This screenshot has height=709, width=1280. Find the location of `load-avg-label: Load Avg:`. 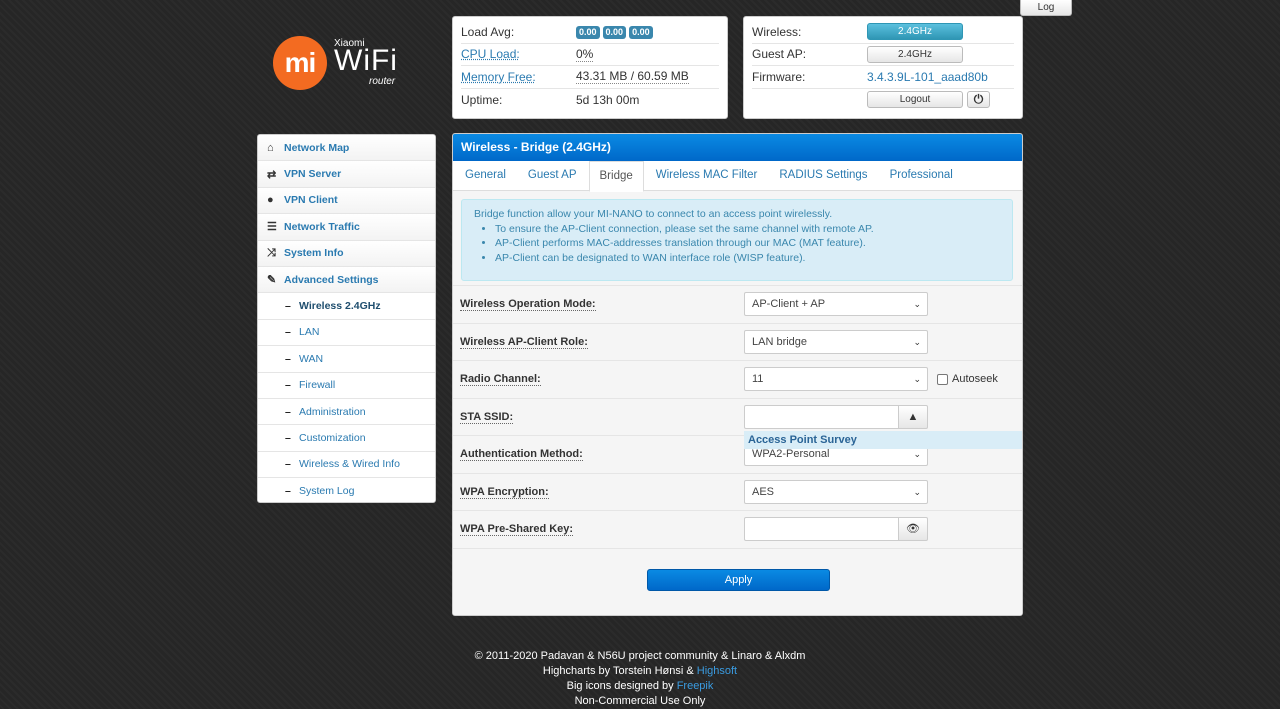

load-avg-label: Load Avg: is located at coordinates (488, 31).